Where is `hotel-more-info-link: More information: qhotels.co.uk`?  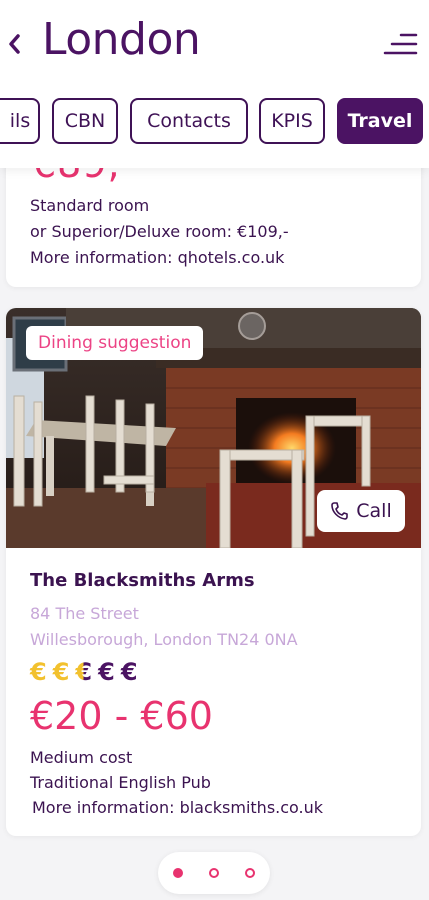
hotel-more-info-link: More information: qhotels.co.uk is located at coordinates (157, 257).